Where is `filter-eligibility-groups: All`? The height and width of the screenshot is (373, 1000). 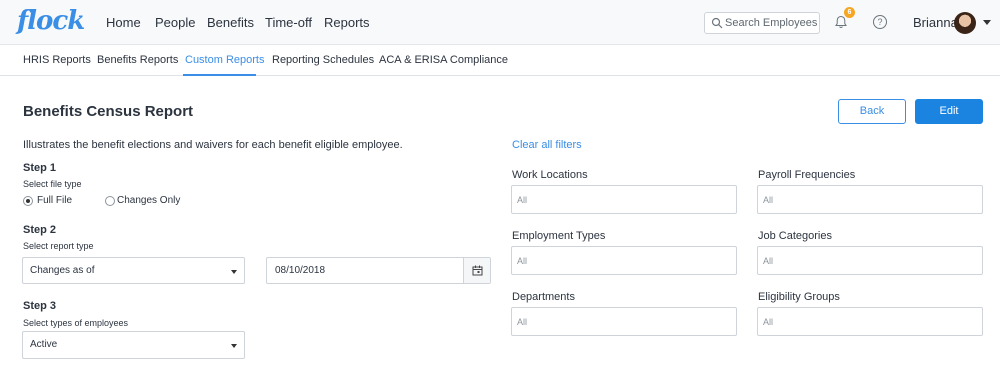 filter-eligibility-groups: All is located at coordinates (870, 321).